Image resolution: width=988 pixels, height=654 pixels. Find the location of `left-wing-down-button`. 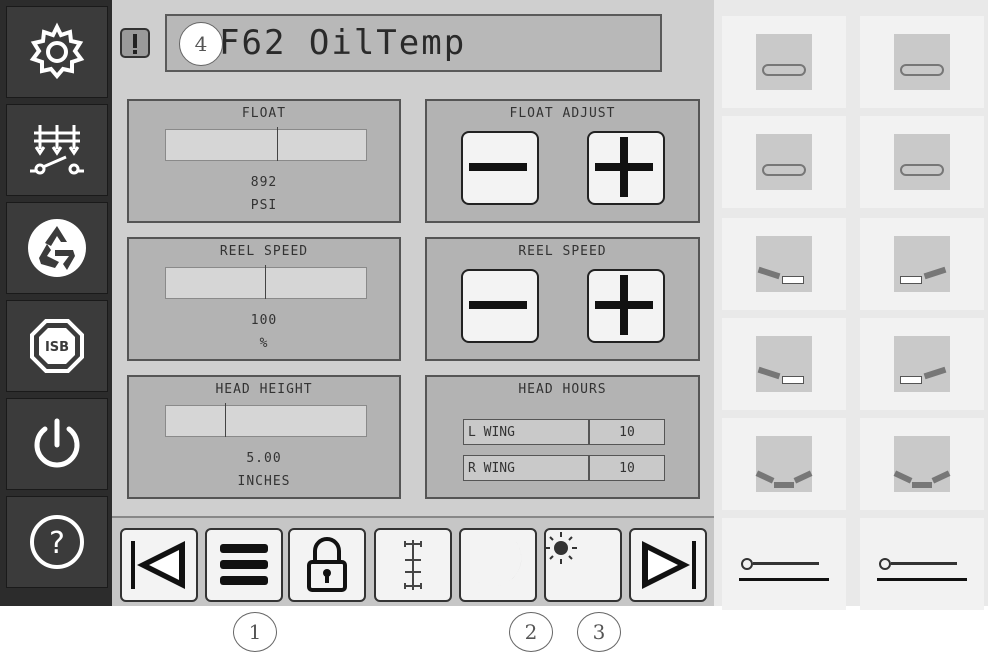

left-wing-down-button is located at coordinates (784, 364).